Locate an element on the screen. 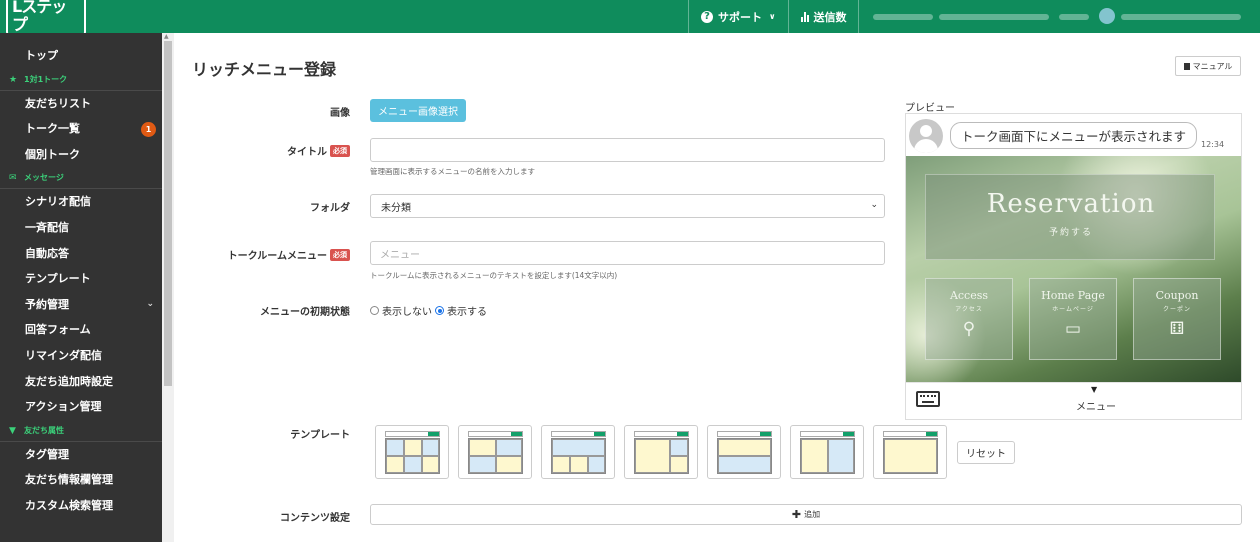 The height and width of the screenshot is (542, 1260). laptop-icon: ▭ is located at coordinates (1073, 329).